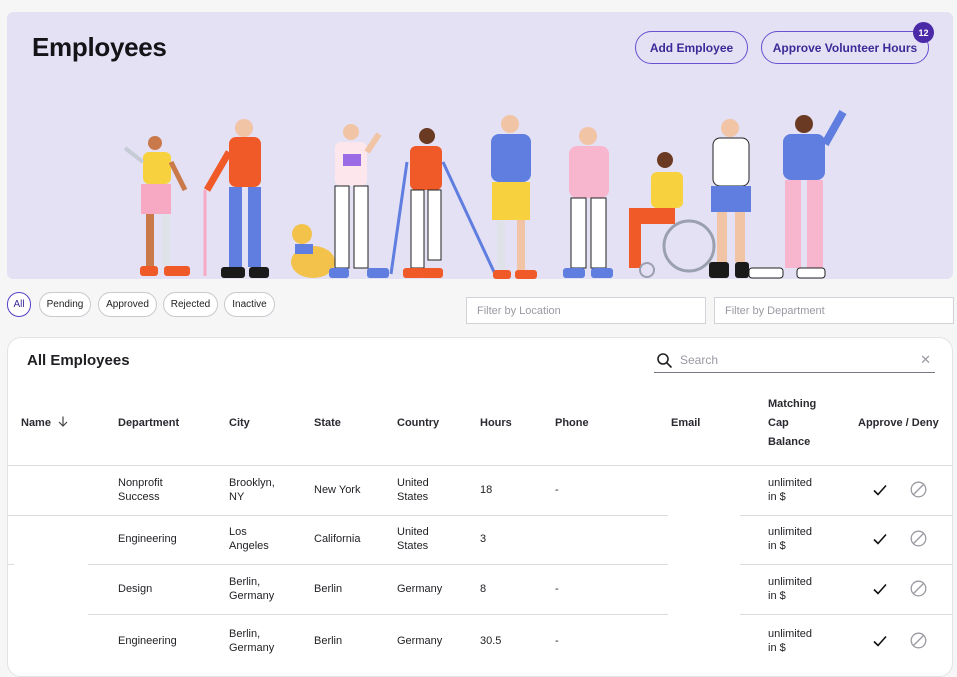 The width and height of the screenshot is (957, 677). I want to click on column-label: Name, so click(36, 423).